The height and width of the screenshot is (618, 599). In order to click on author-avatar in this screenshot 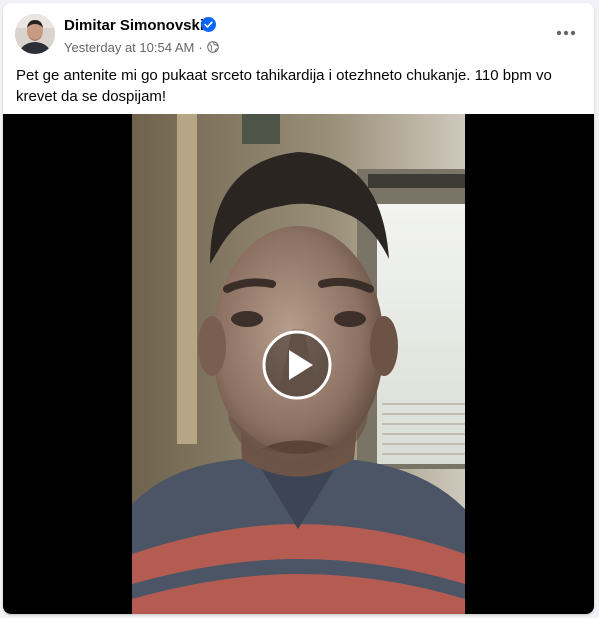, I will do `click(35, 34)`.